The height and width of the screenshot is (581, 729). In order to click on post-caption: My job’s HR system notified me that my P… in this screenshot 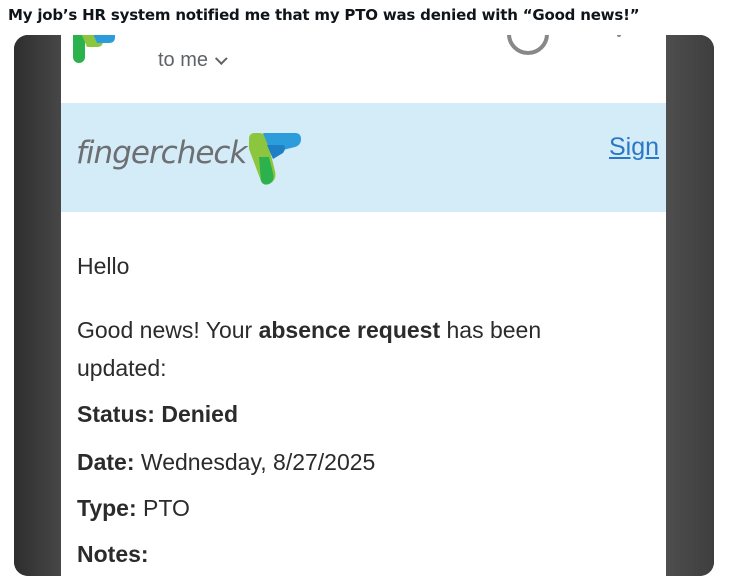, I will do `click(324, 15)`.